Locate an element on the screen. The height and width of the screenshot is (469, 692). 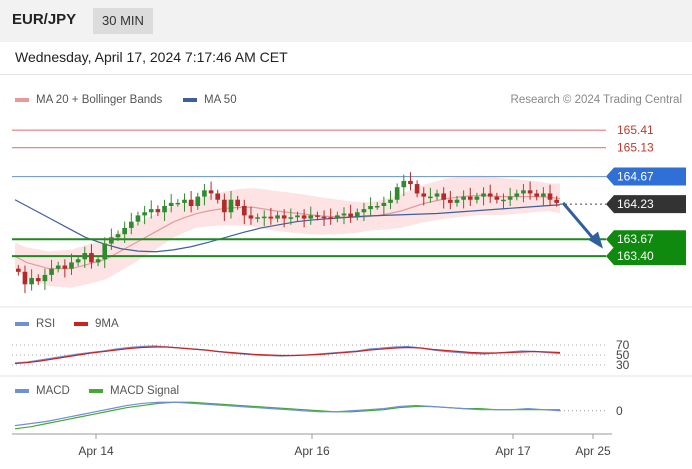
rsi-panel: 705030 is located at coordinates (321, 355).